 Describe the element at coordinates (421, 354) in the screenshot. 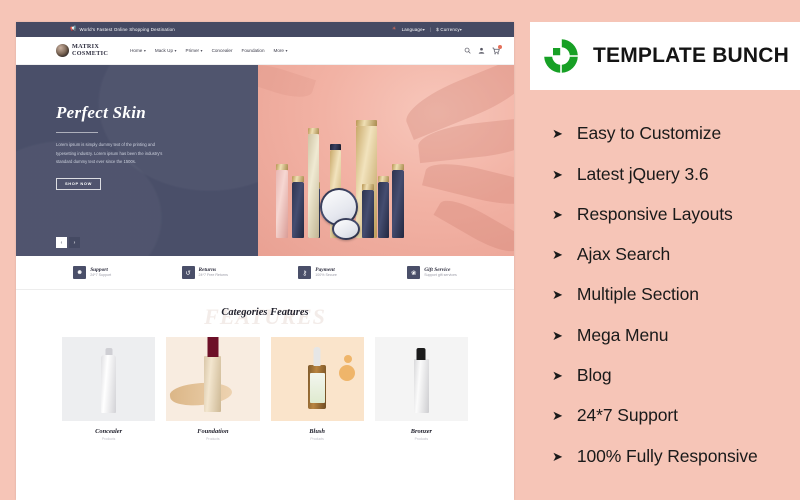

I see `spray-head` at that location.